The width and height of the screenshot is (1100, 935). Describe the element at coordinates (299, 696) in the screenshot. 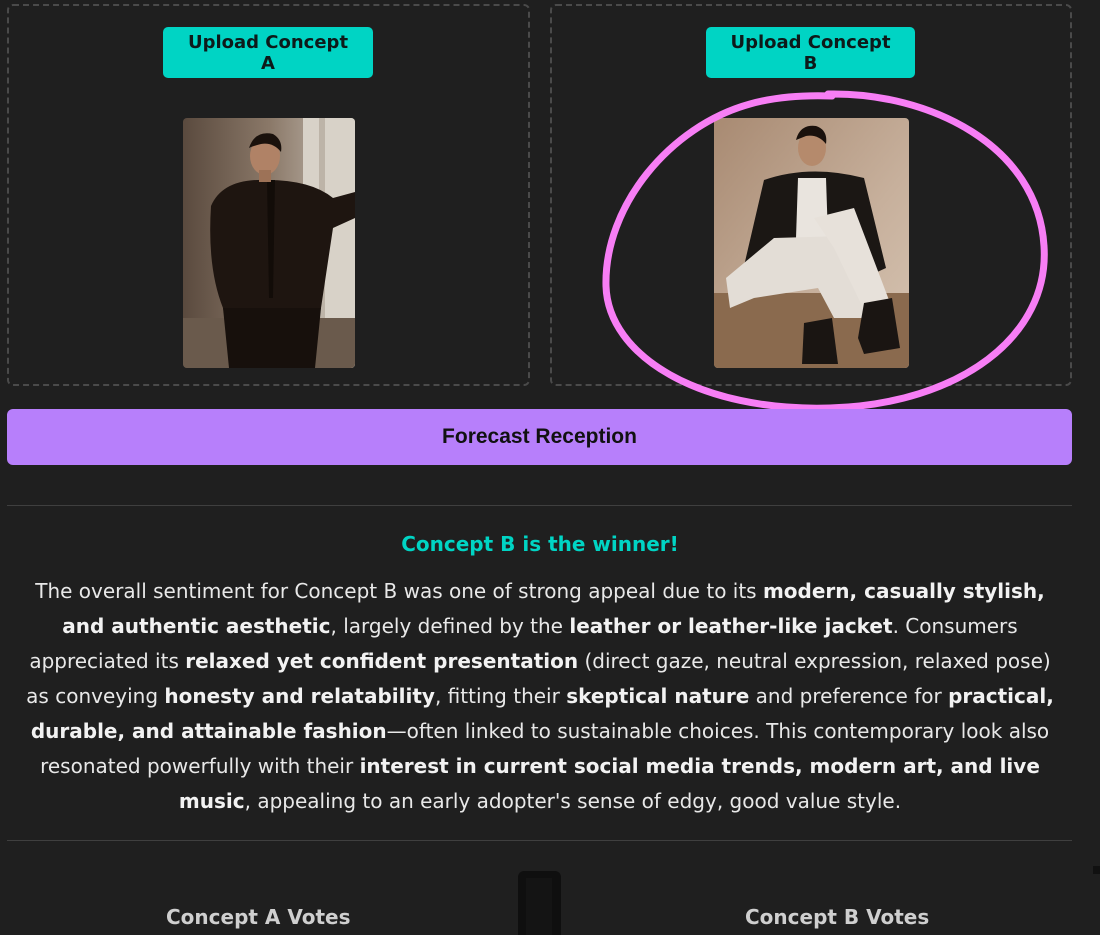

I see `summary-emphasis: honesty and relatability` at that location.